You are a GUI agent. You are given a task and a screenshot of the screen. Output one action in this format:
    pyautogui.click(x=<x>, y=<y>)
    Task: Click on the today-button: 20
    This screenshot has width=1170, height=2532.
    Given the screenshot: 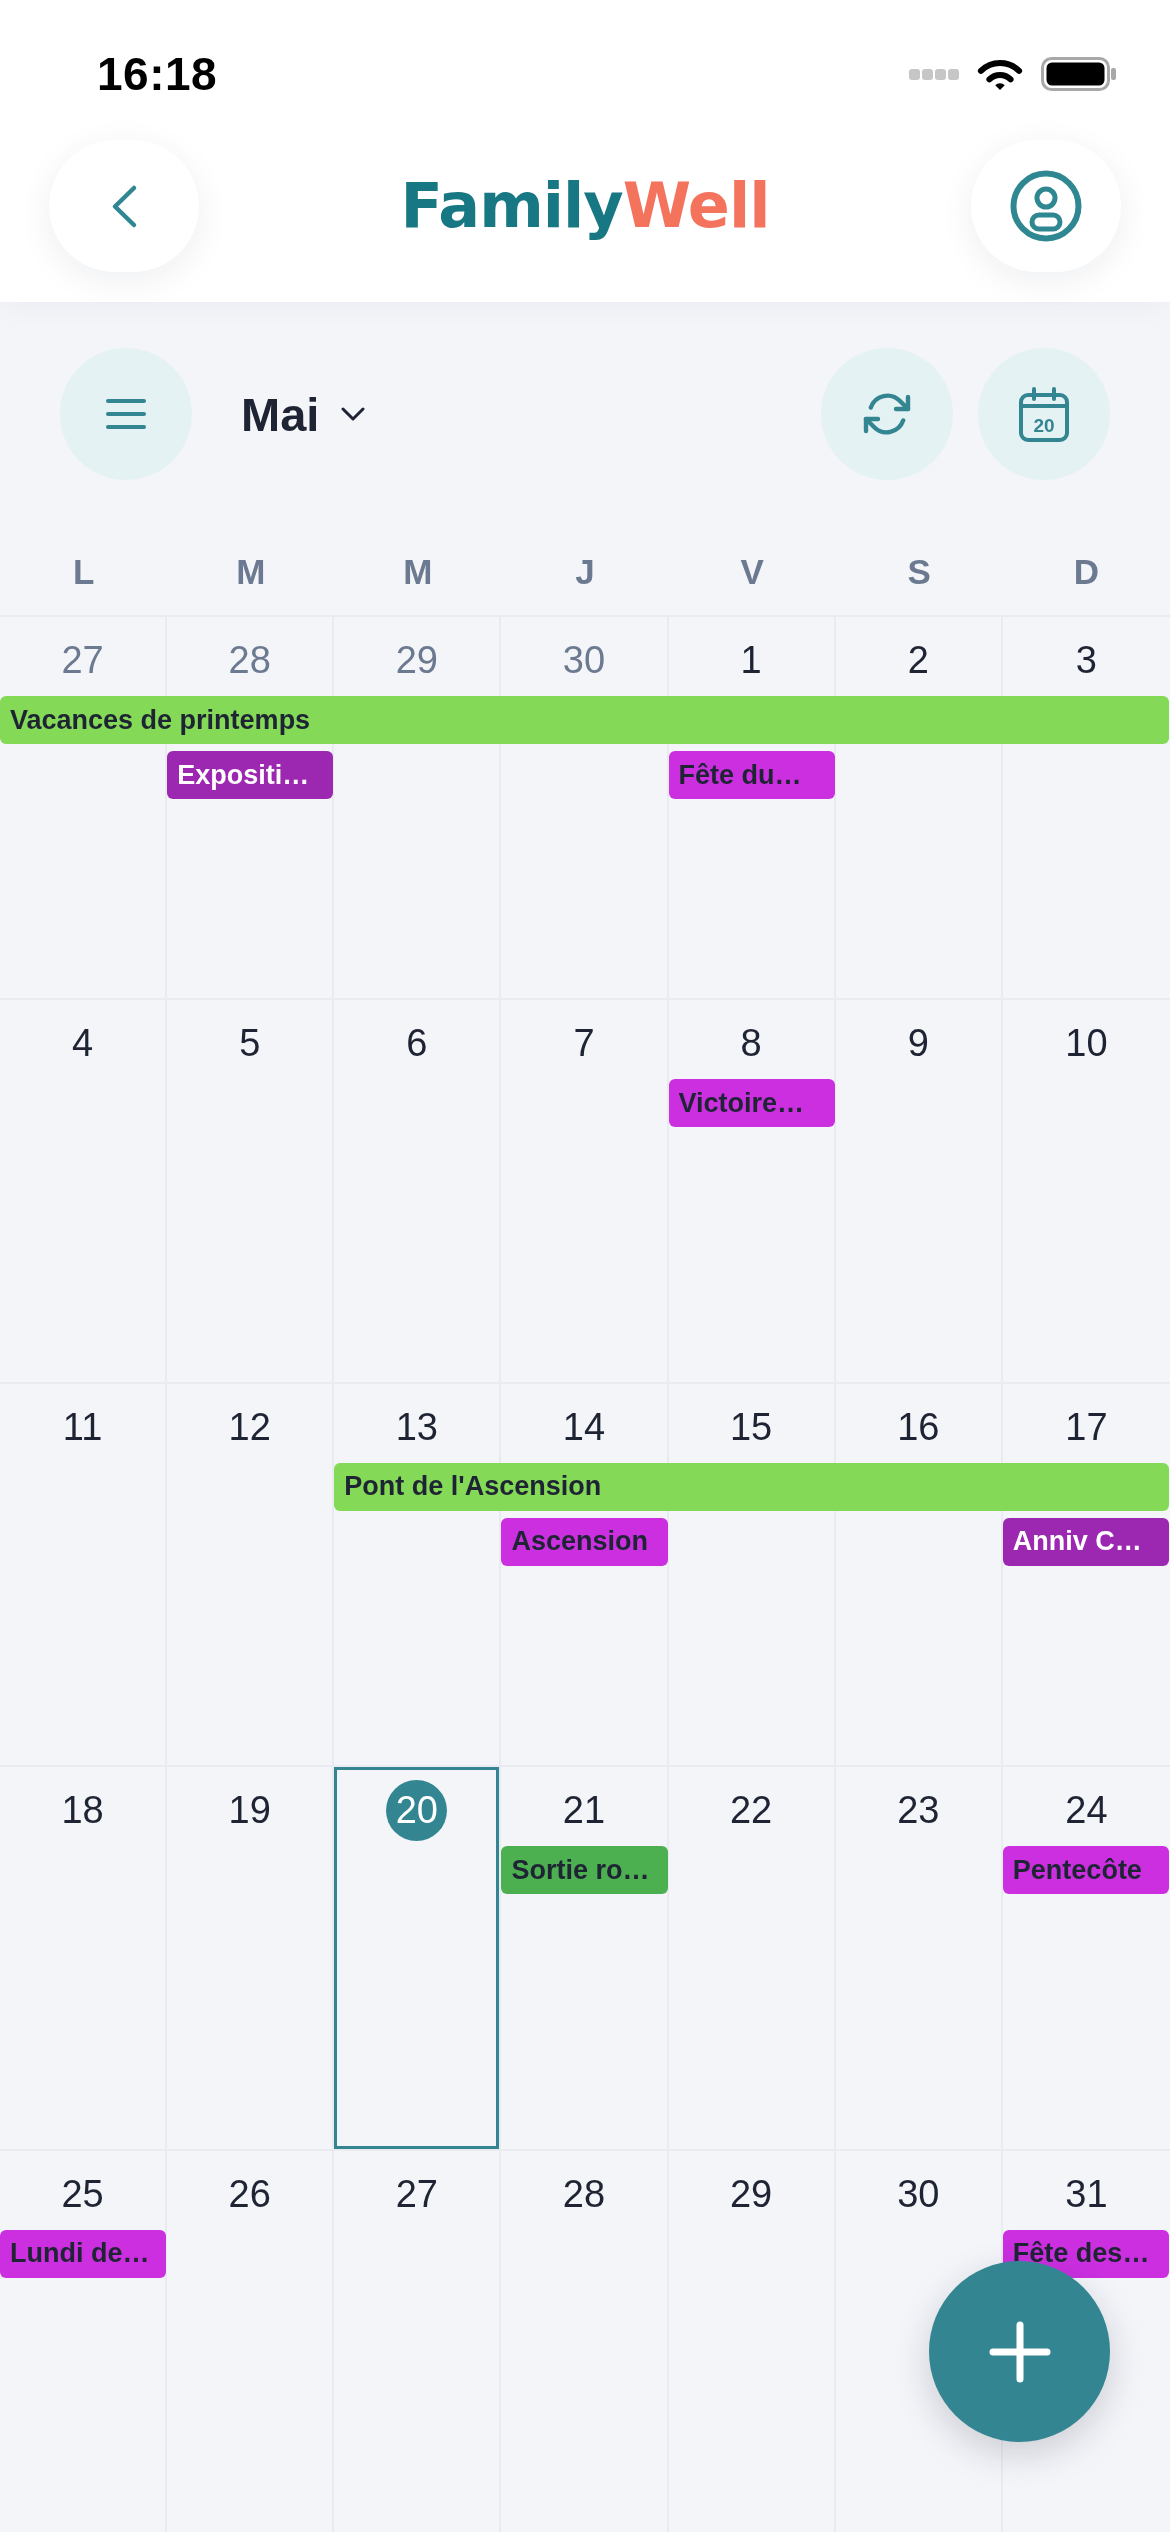 What is the action you would take?
    pyautogui.click(x=1044, y=414)
    